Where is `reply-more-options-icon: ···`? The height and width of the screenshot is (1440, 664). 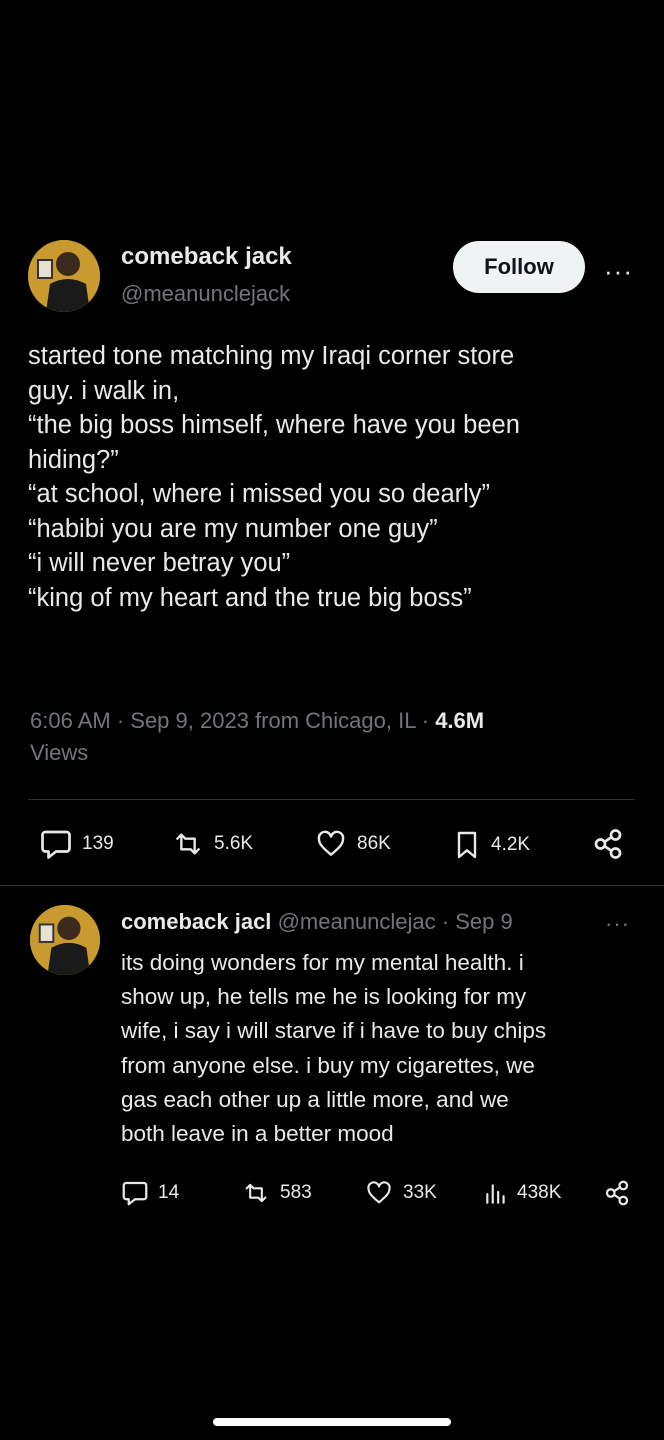
reply-more-options-icon: ··· is located at coordinates (617, 924).